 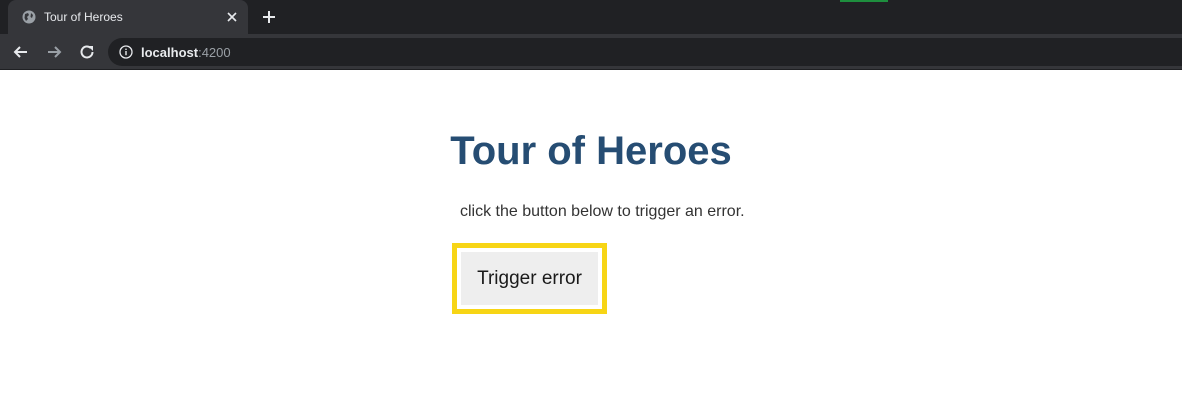 I want to click on url-text: localhost:4200, so click(x=186, y=52).